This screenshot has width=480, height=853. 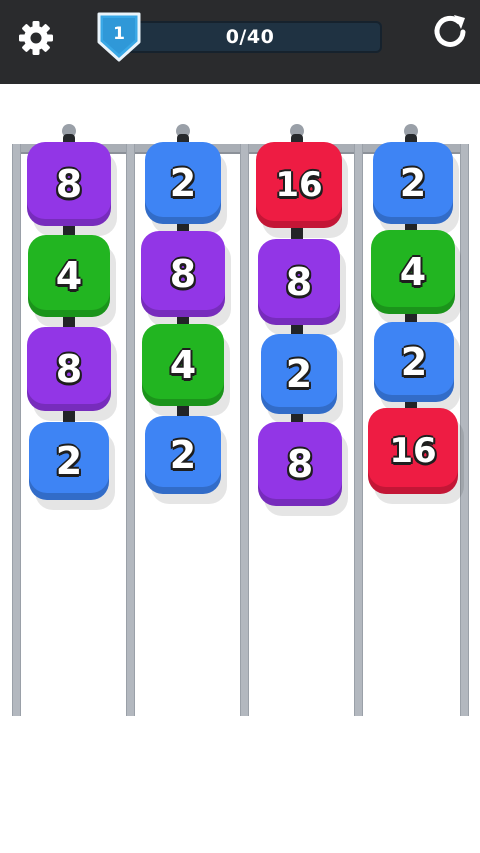 I want to click on settings-button, so click(x=36, y=38).